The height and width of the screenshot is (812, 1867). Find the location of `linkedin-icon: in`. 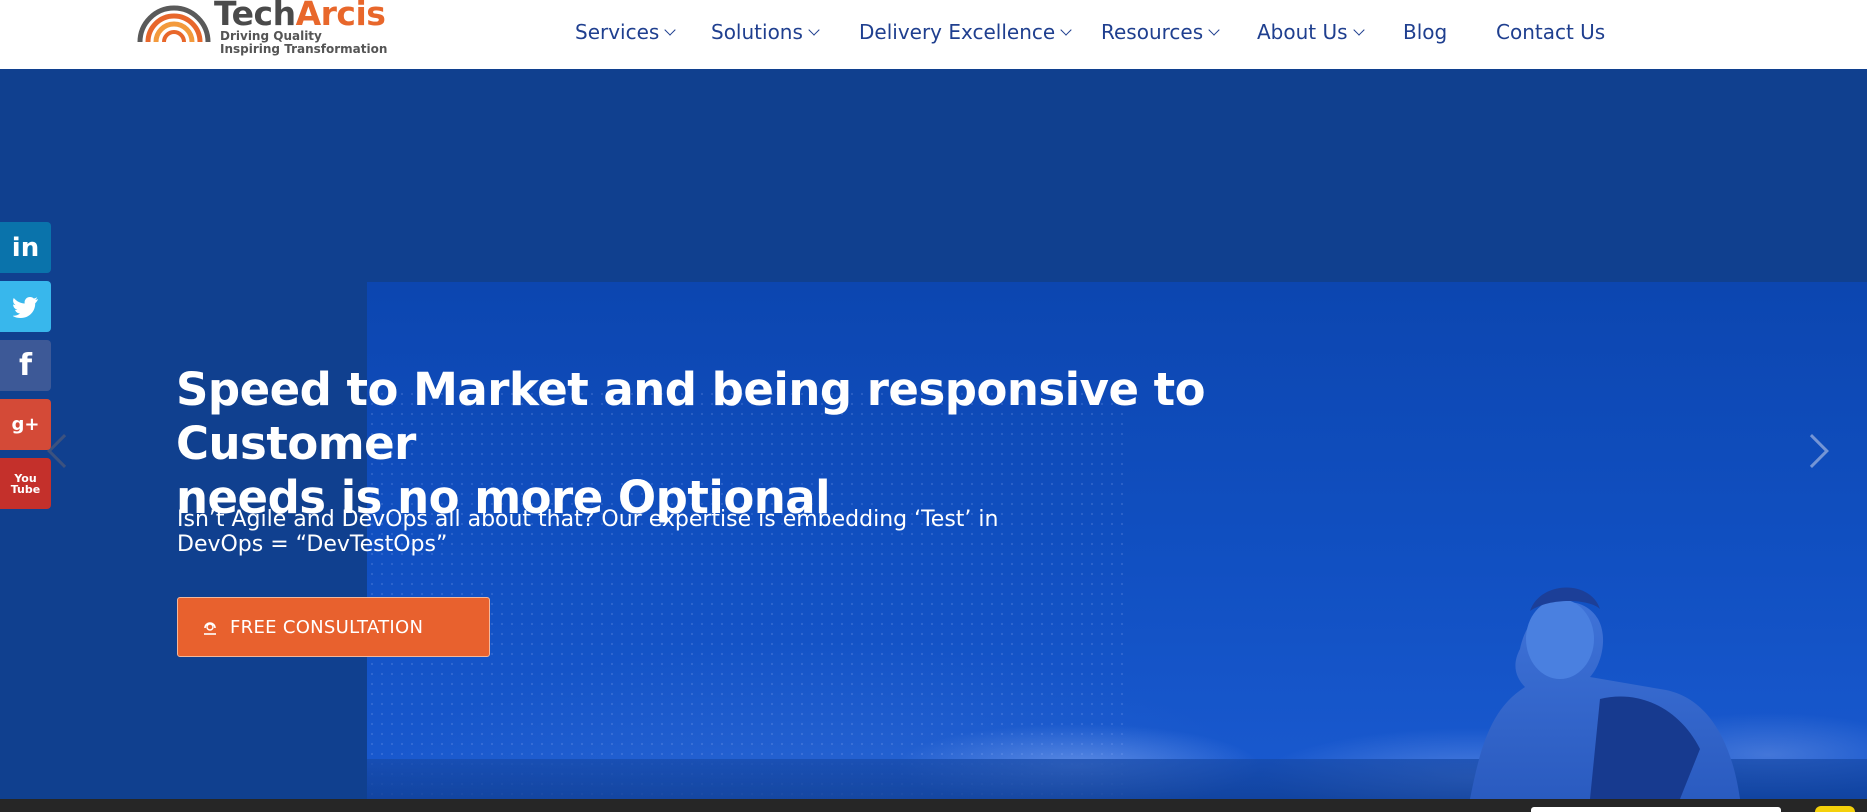

linkedin-icon: in is located at coordinates (25, 247).